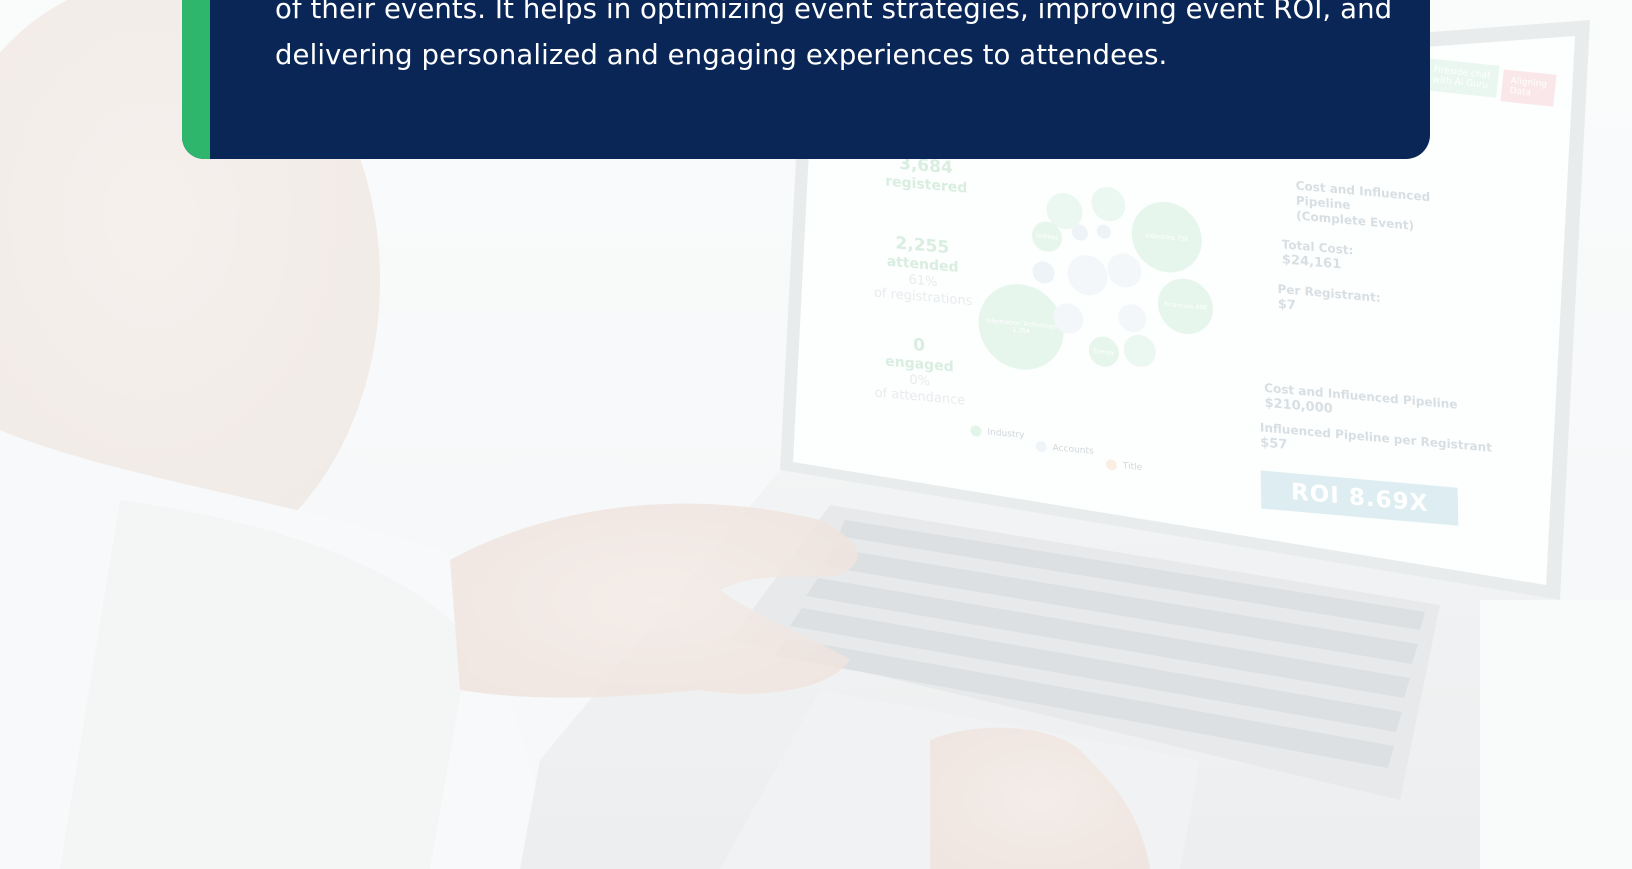 The width and height of the screenshot is (1632, 869). I want to click on bubble-financials: Financials 468, so click(1185, 306).